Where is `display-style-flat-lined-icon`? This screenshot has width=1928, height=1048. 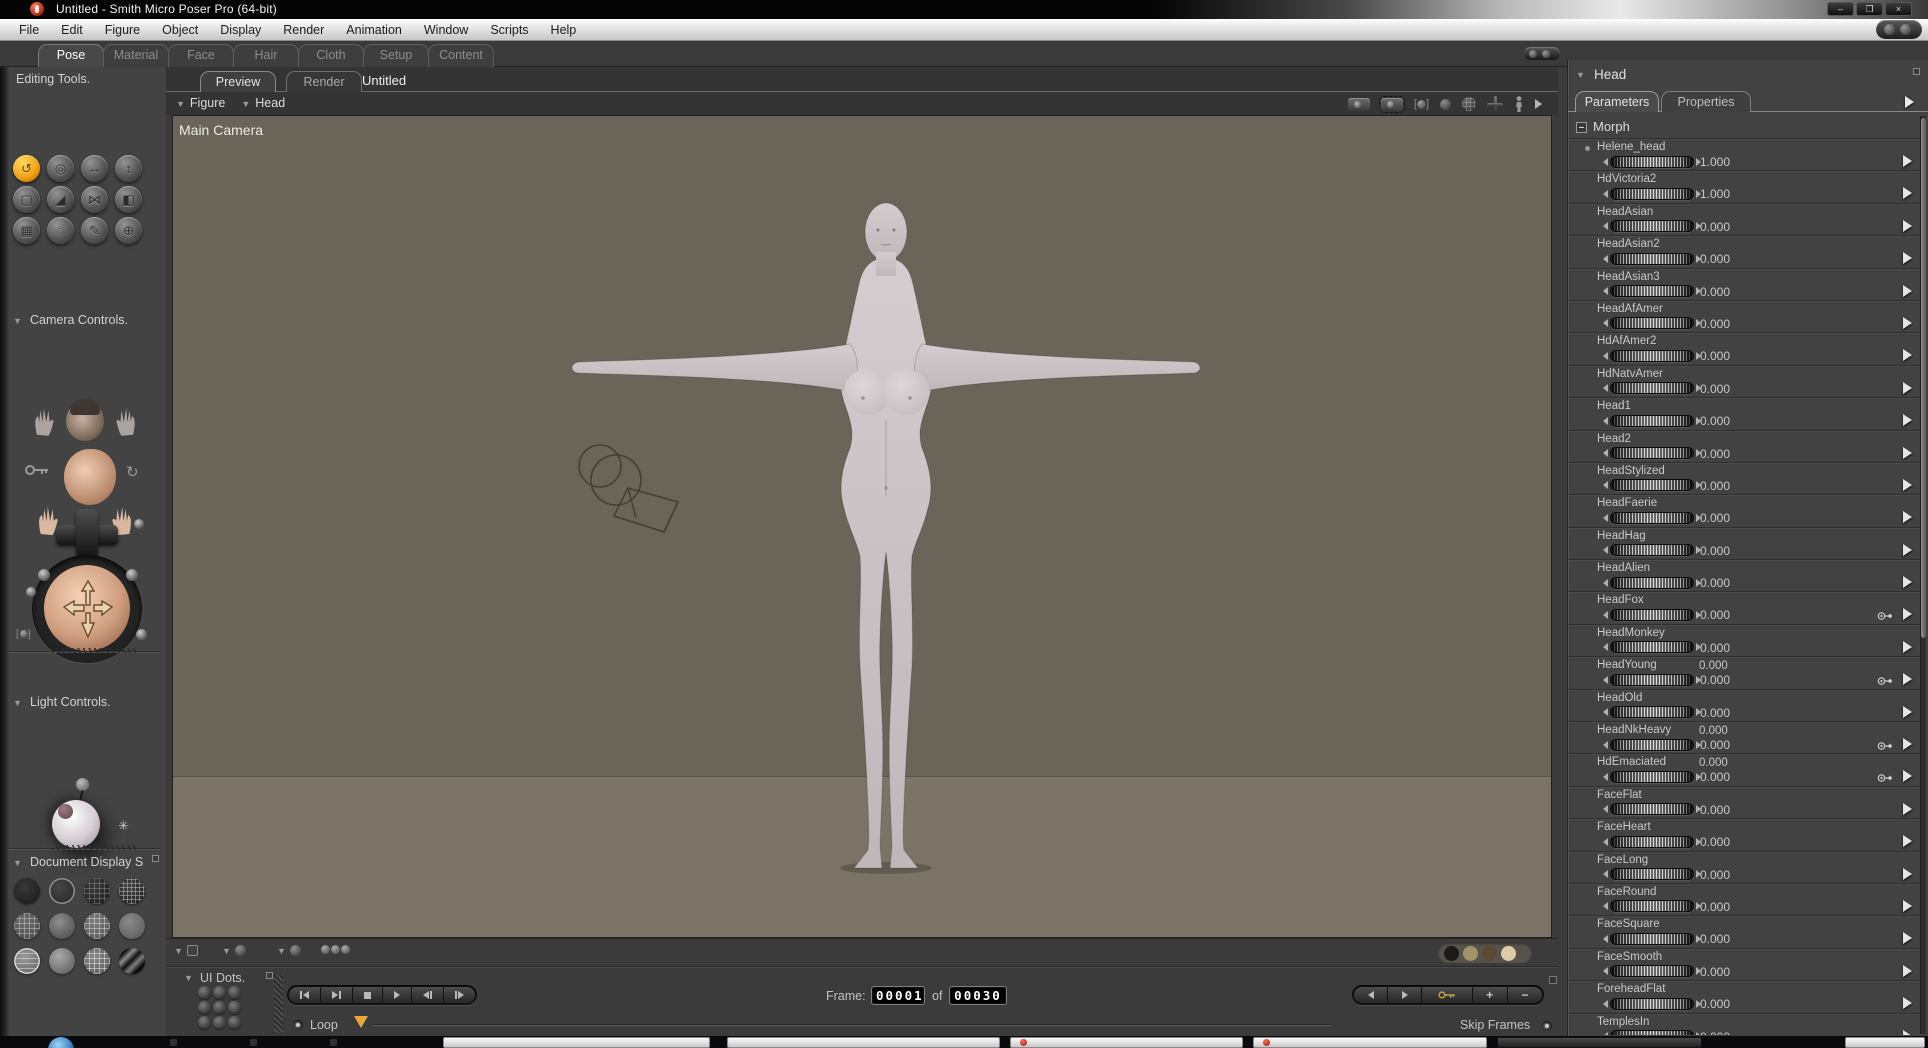 display-style-flat-lined-icon is located at coordinates (97, 926).